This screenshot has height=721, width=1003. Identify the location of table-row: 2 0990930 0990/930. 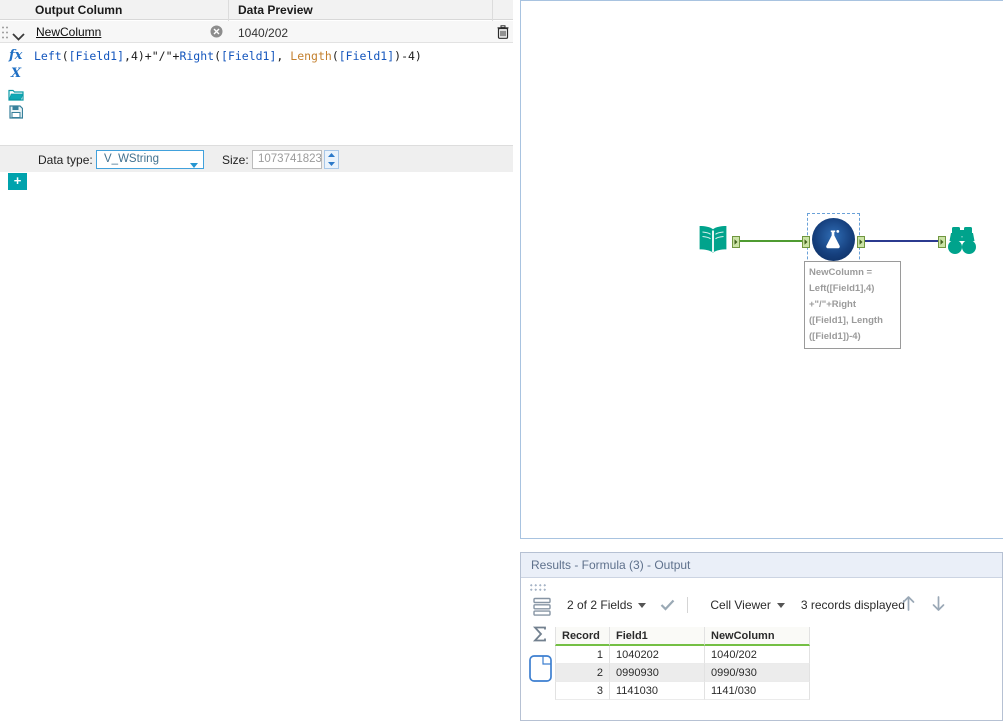
(682, 673).